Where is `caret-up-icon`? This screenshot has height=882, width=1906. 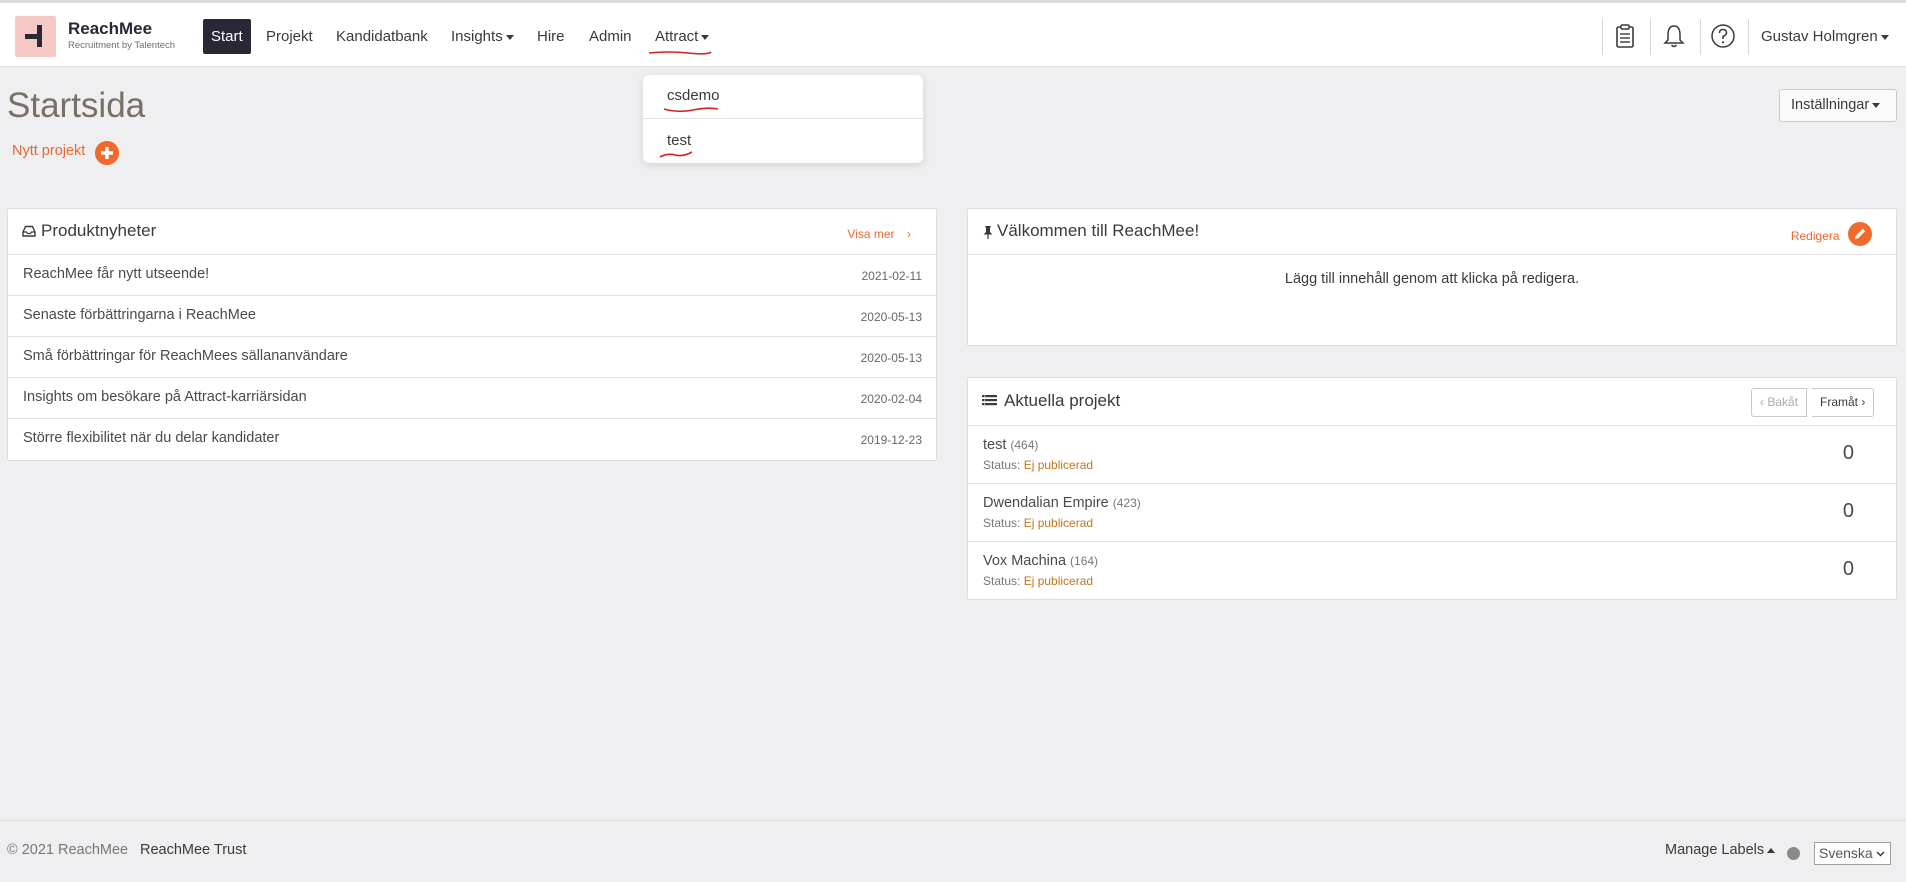
caret-up-icon is located at coordinates (1771, 850).